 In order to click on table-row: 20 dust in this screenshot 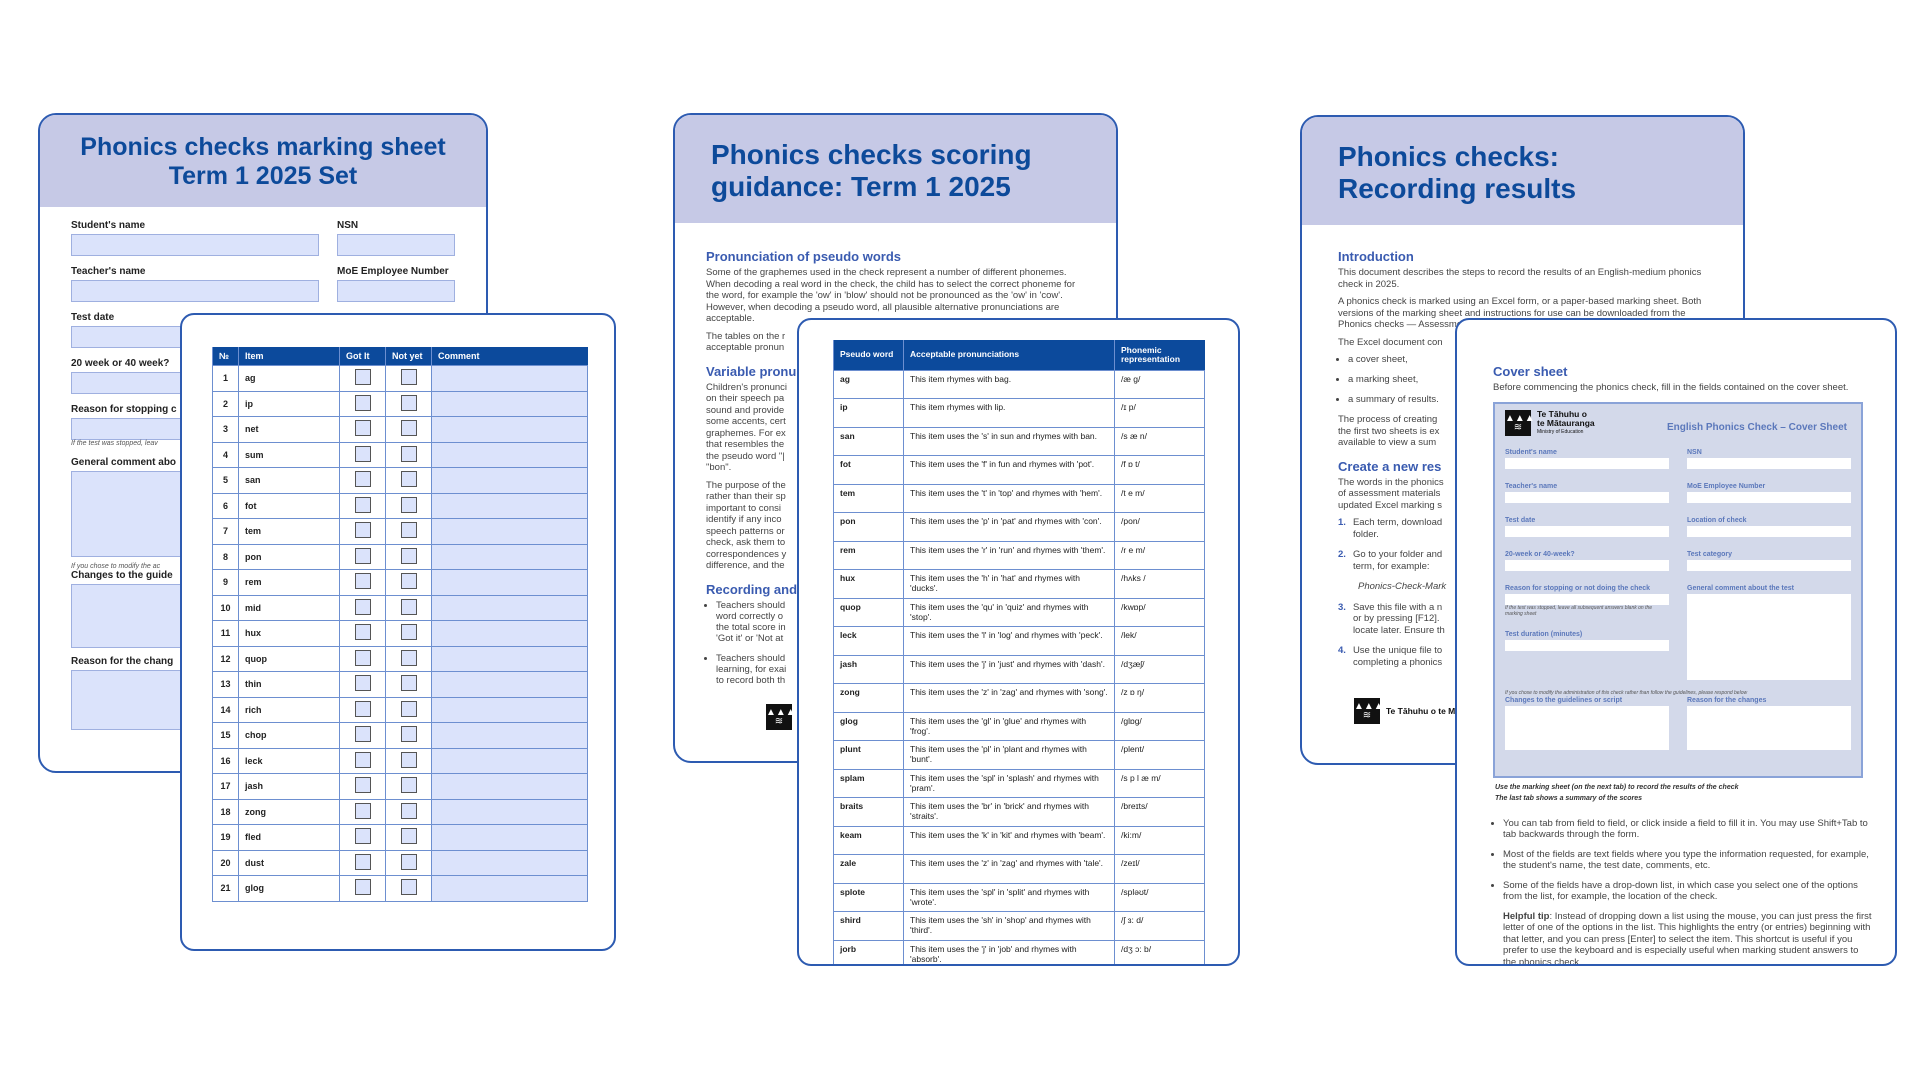, I will do `click(400, 862)`.